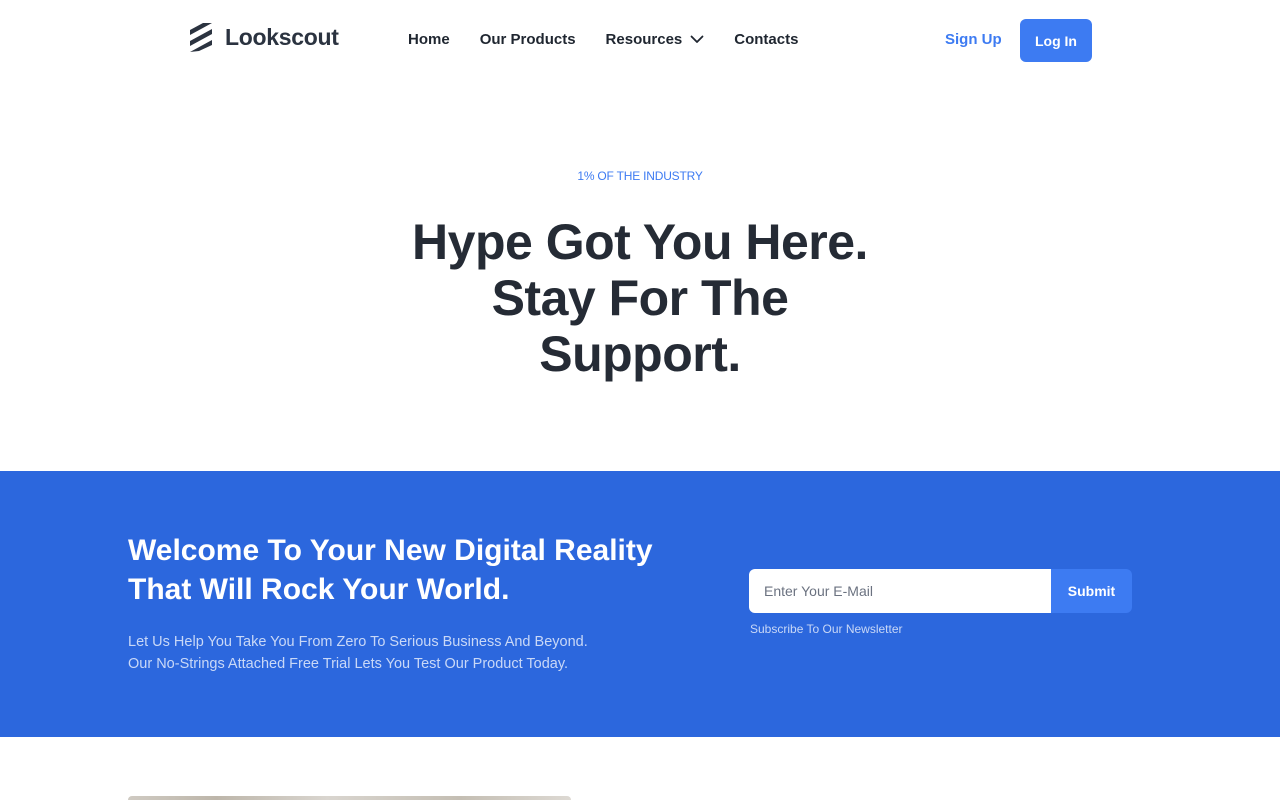 Image resolution: width=1280 pixels, height=800 pixels. I want to click on newsletter-form: Submit, so click(940, 591).